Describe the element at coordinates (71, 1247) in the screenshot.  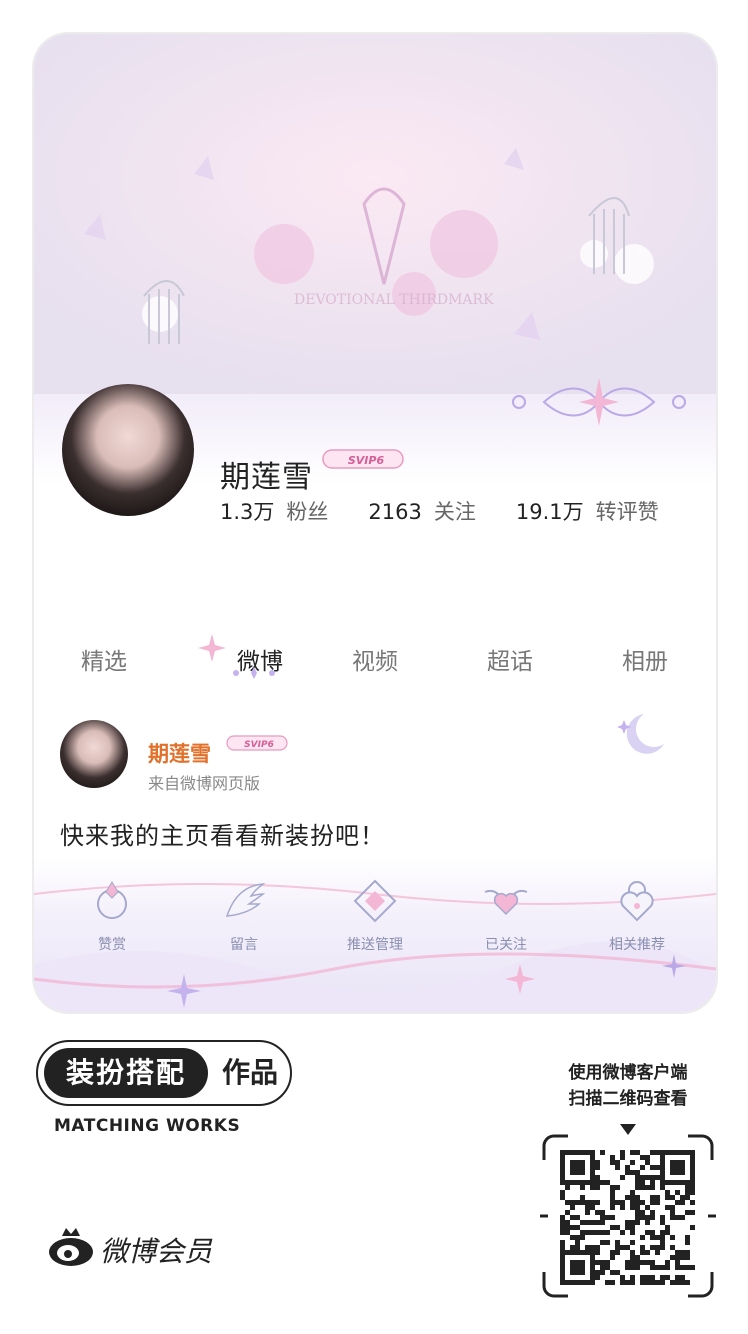
I see `weibo-logo-icon` at that location.